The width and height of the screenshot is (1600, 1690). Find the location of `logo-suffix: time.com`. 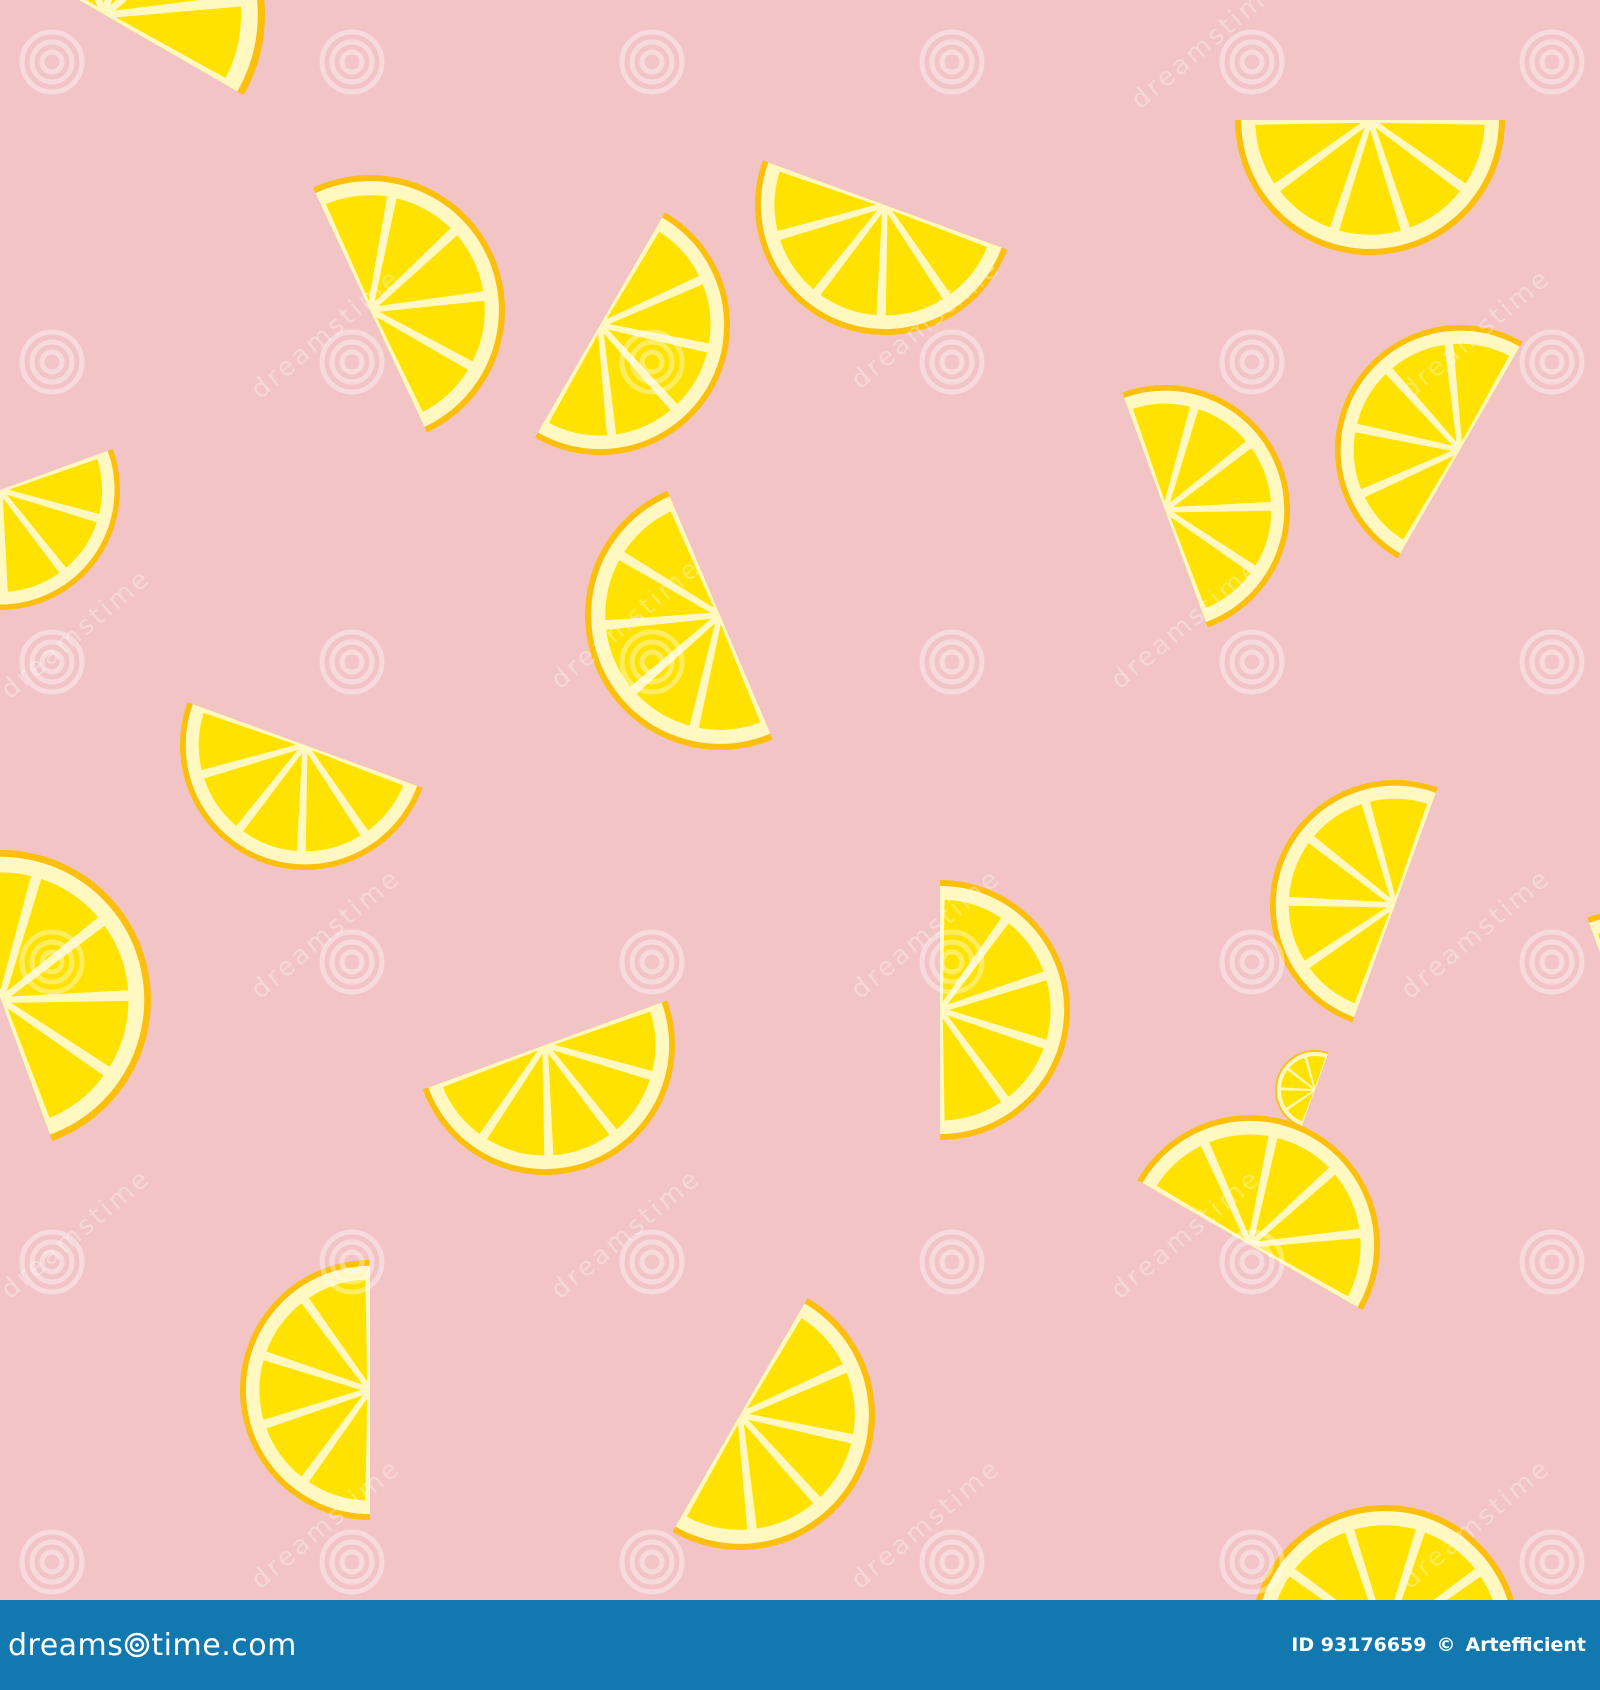

logo-suffix: time.com is located at coordinates (224, 1645).